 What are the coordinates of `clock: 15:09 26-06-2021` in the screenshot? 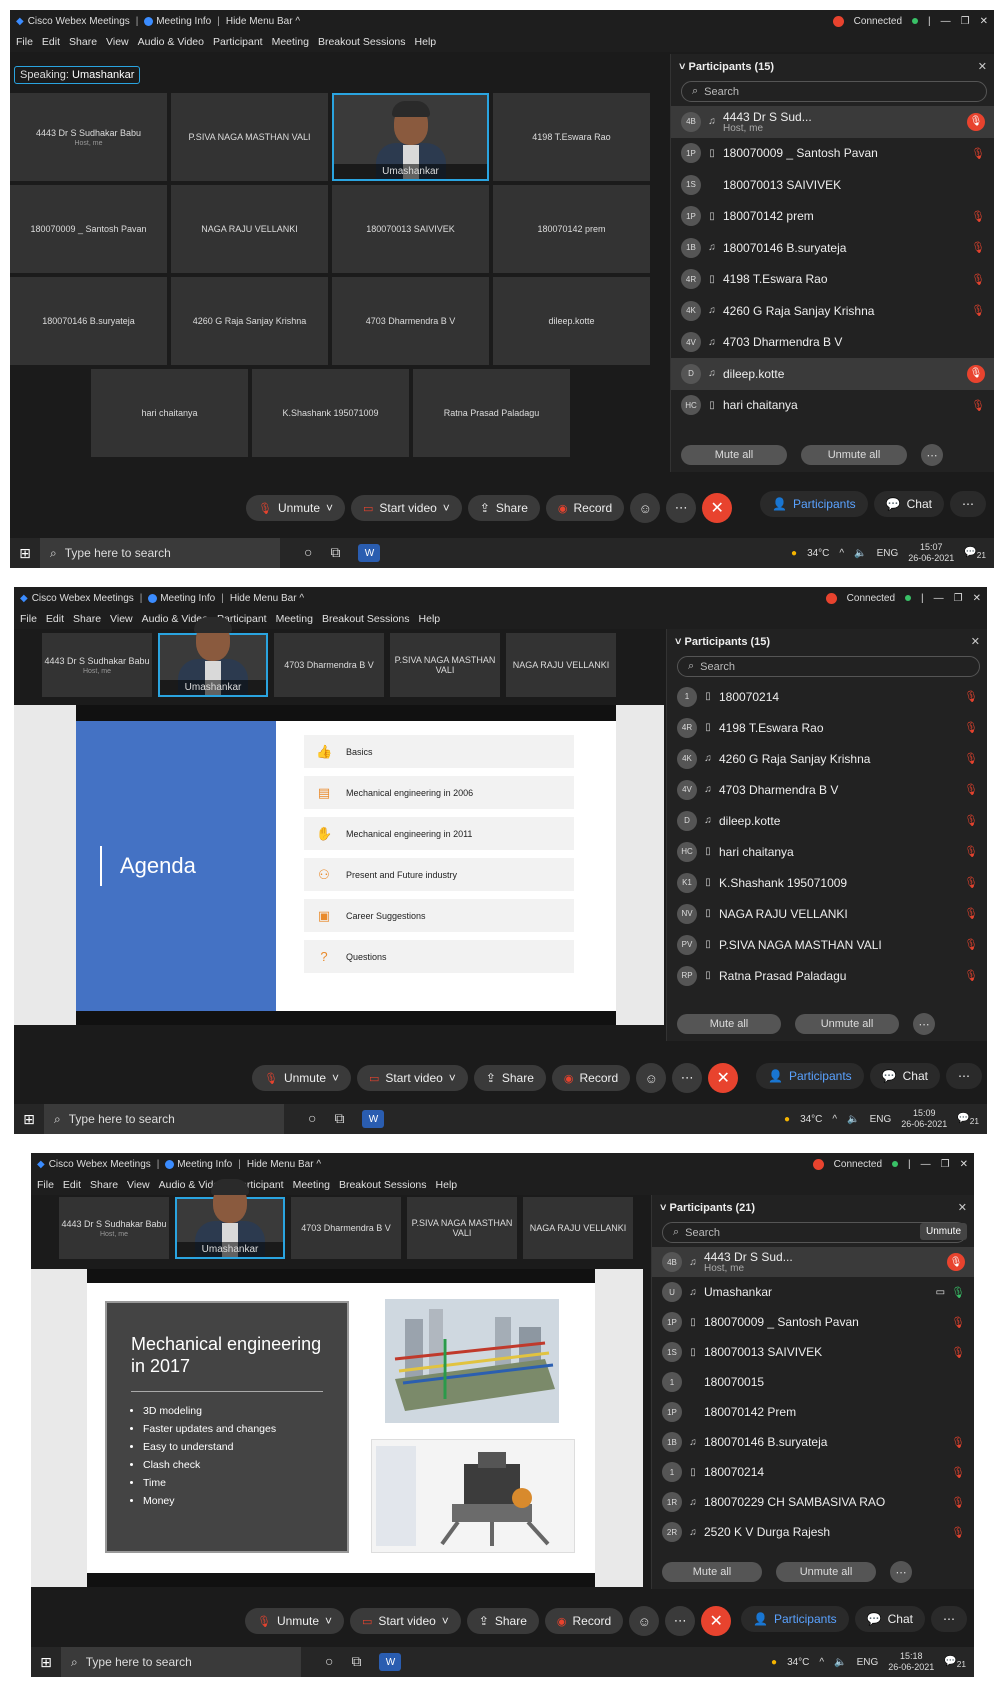 It's located at (924, 1119).